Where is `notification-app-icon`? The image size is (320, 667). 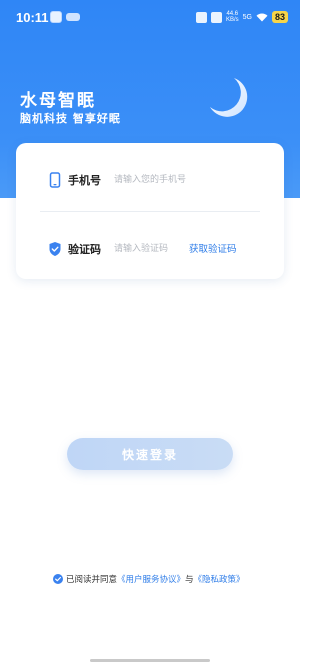
notification-app-icon is located at coordinates (56, 17).